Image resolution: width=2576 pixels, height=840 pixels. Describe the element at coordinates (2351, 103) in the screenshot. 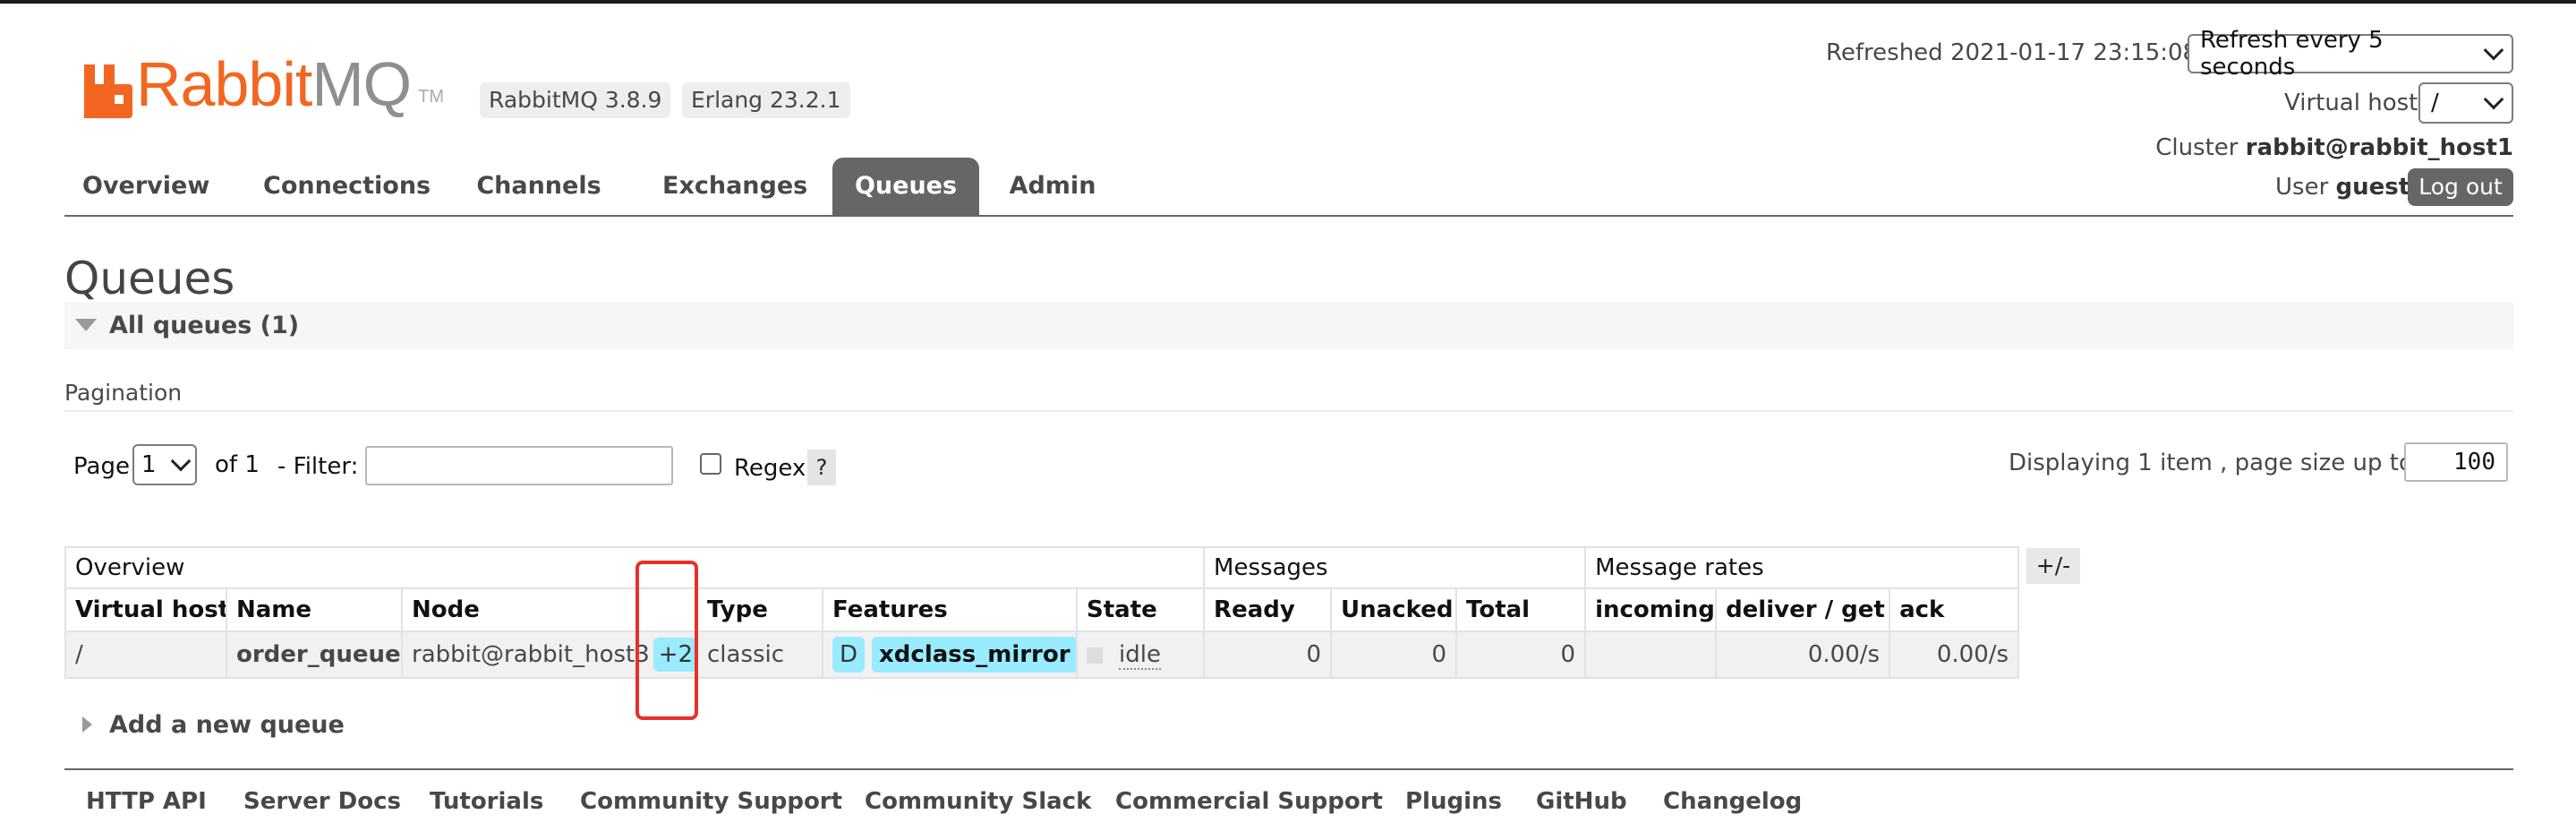

I see `virtual-host-label: Virtual host` at that location.